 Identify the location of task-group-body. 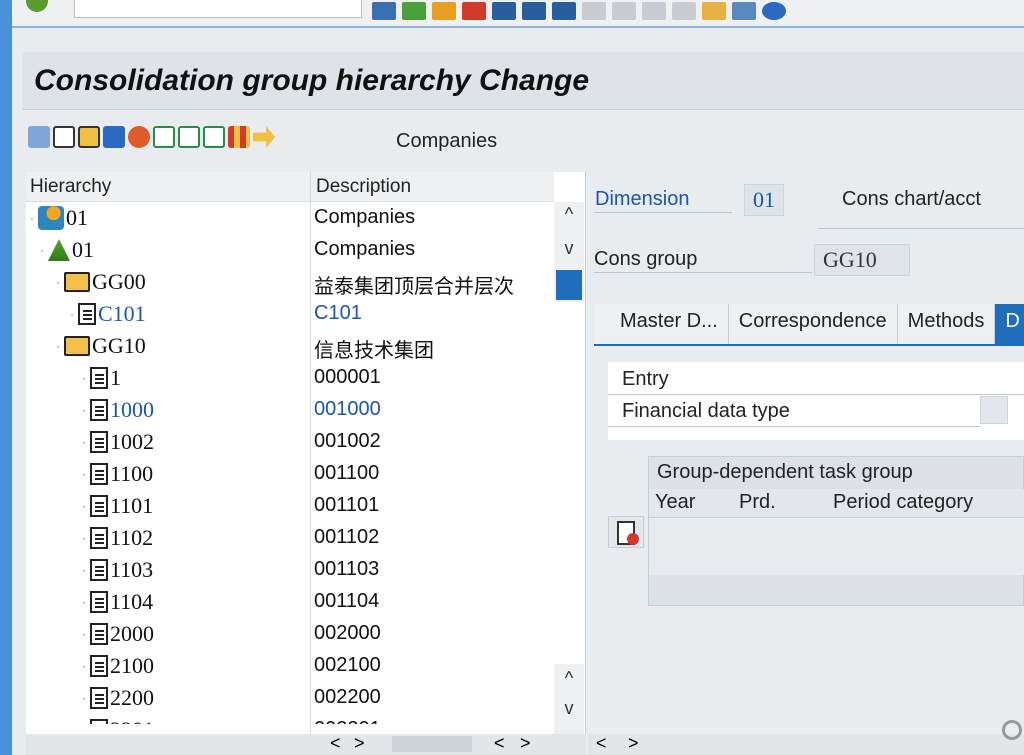
(836, 546).